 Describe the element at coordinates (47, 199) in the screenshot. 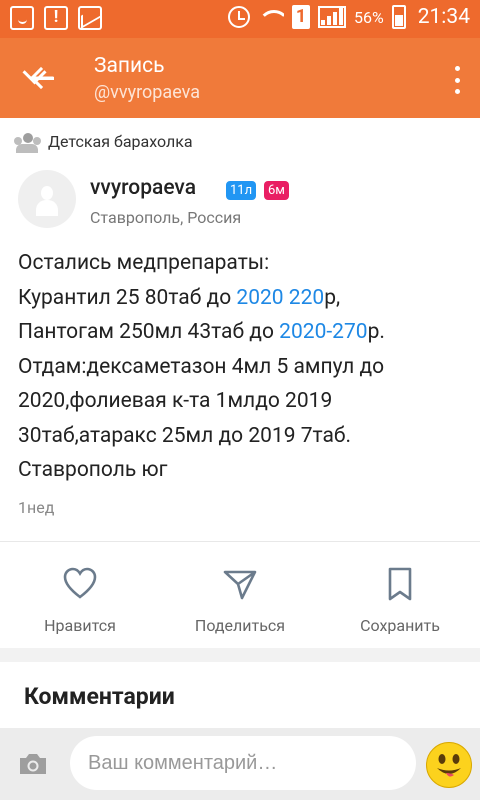

I see `avatar` at that location.